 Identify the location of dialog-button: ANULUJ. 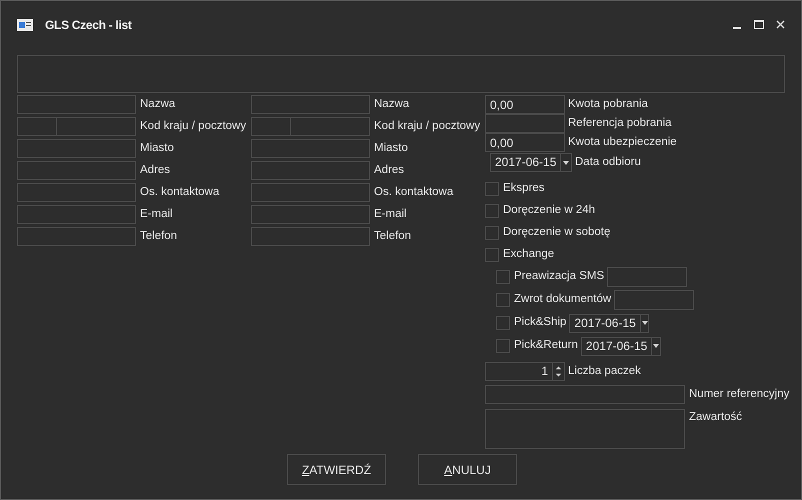
(467, 469).